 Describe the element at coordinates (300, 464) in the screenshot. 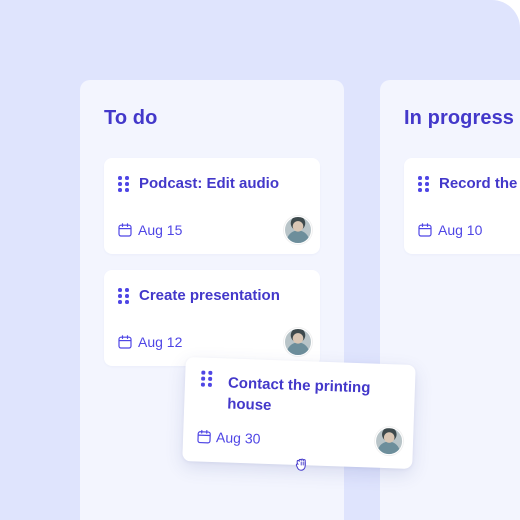

I see `grab-hand-icon` at that location.